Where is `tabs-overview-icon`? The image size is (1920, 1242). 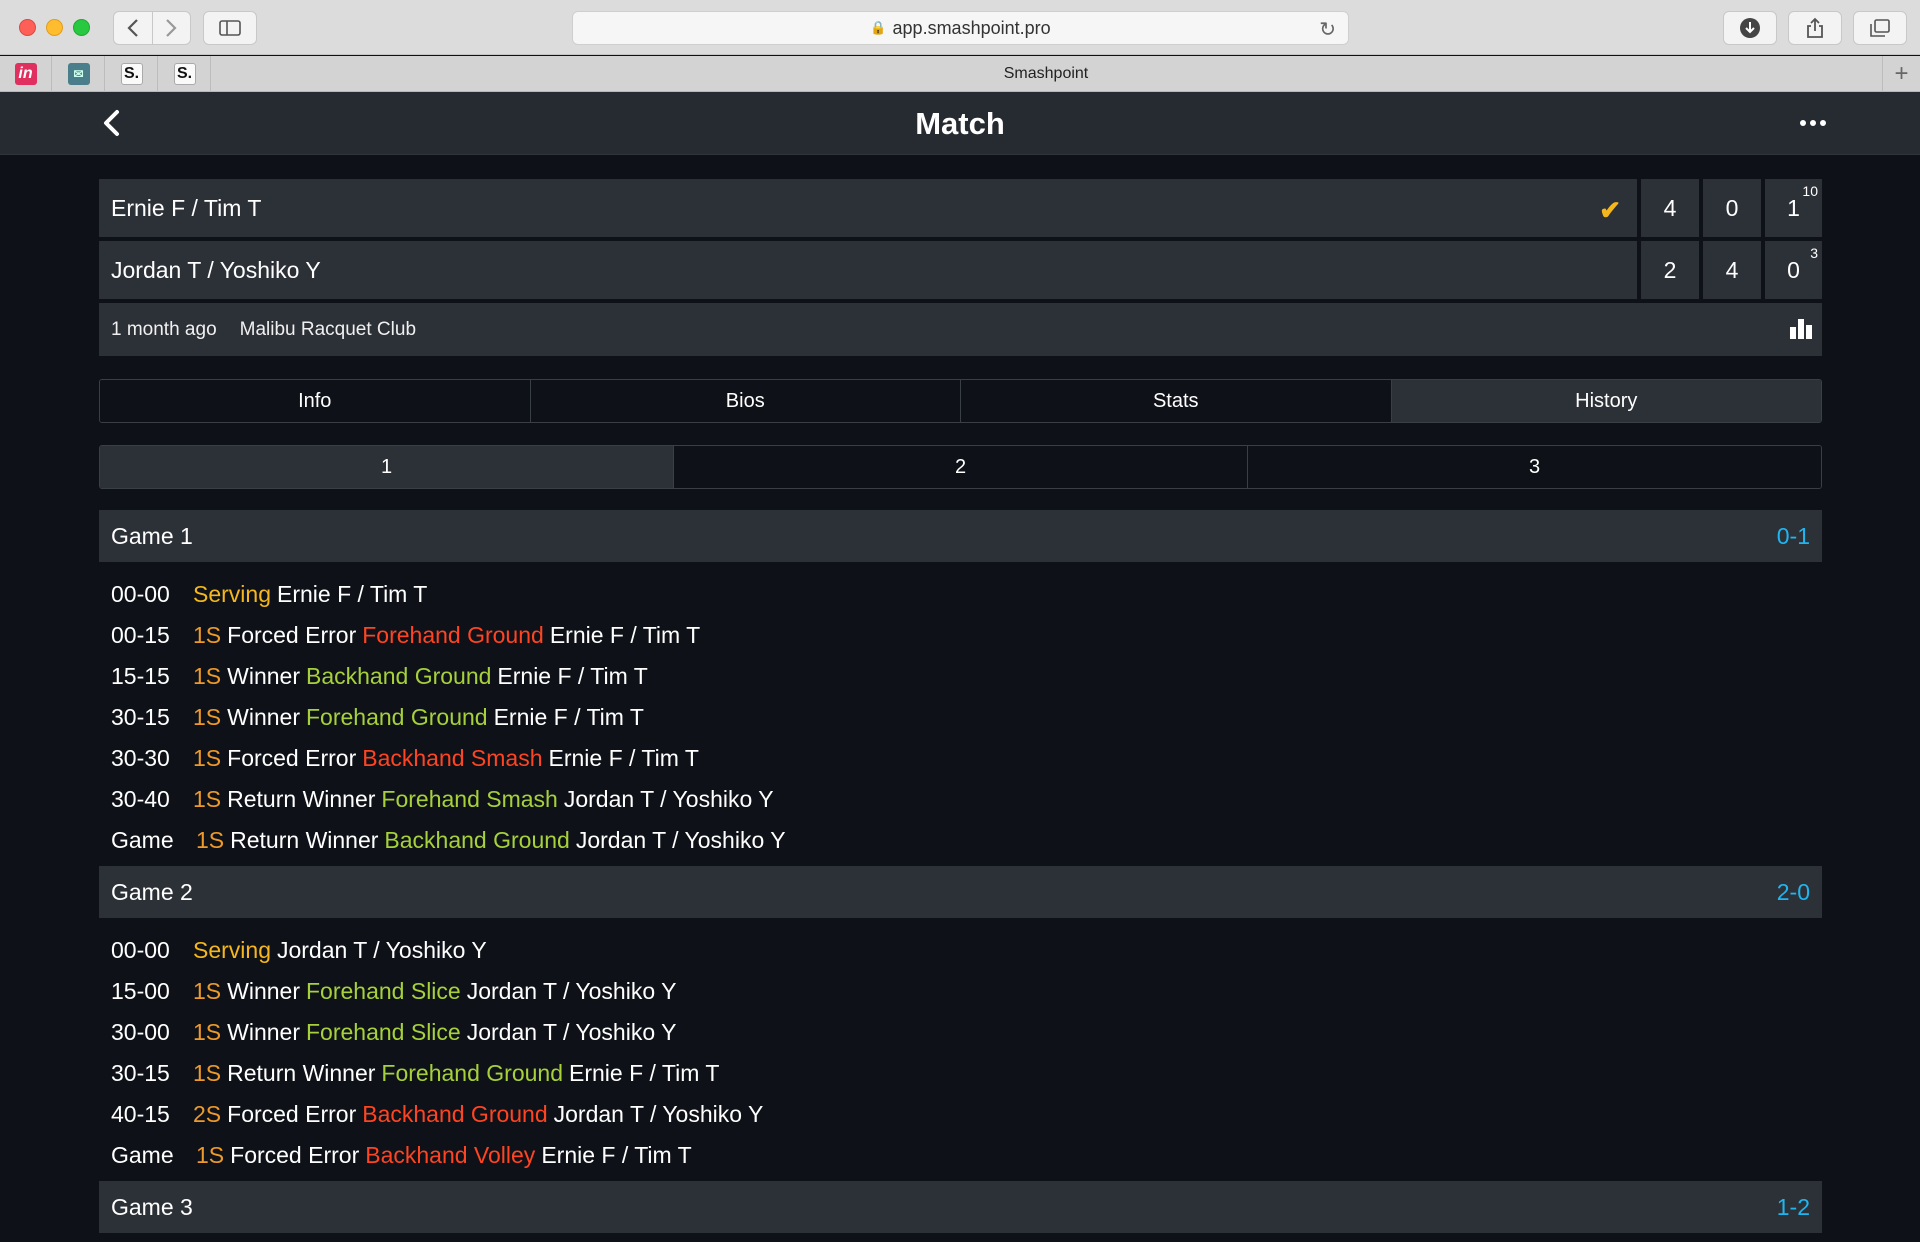
tabs-overview-icon is located at coordinates (1880, 28).